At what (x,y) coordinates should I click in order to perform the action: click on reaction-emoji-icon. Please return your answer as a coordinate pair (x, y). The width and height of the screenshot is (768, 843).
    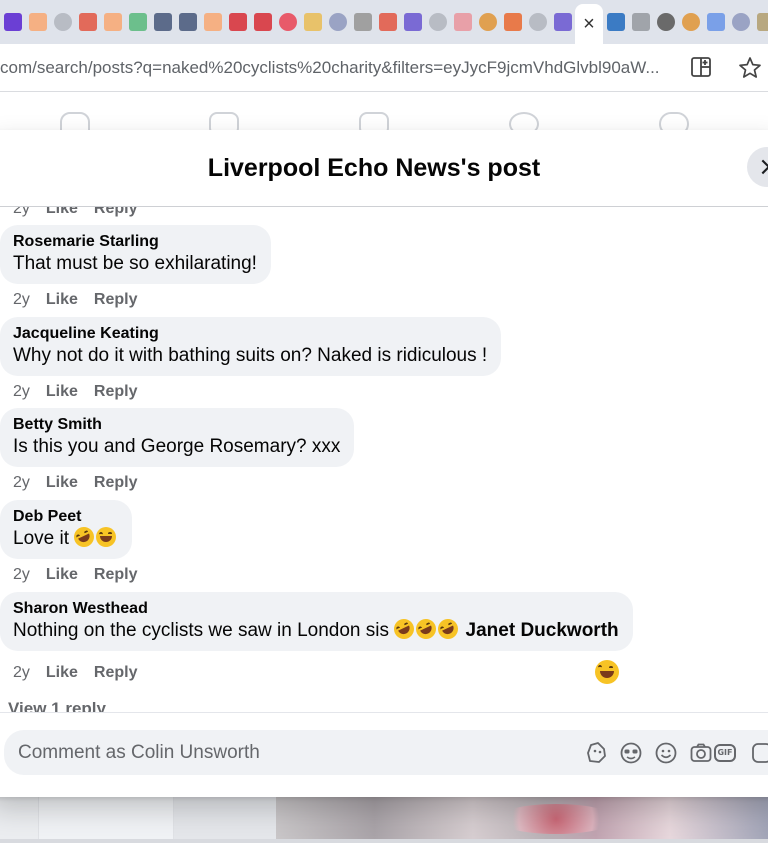
    Looking at the image, I should click on (608, 673).